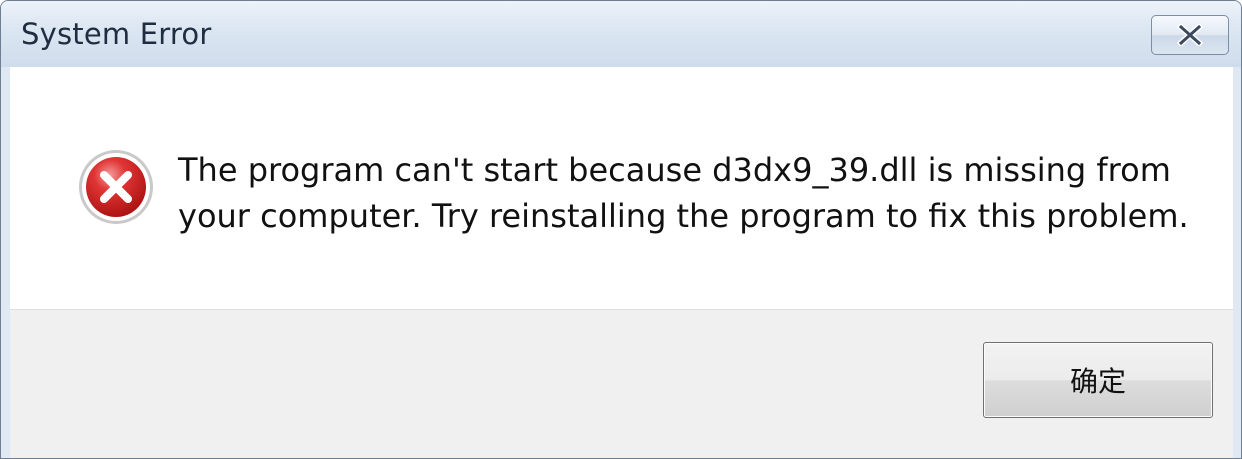 This screenshot has width=1242, height=459. I want to click on close-button, so click(1190, 35).